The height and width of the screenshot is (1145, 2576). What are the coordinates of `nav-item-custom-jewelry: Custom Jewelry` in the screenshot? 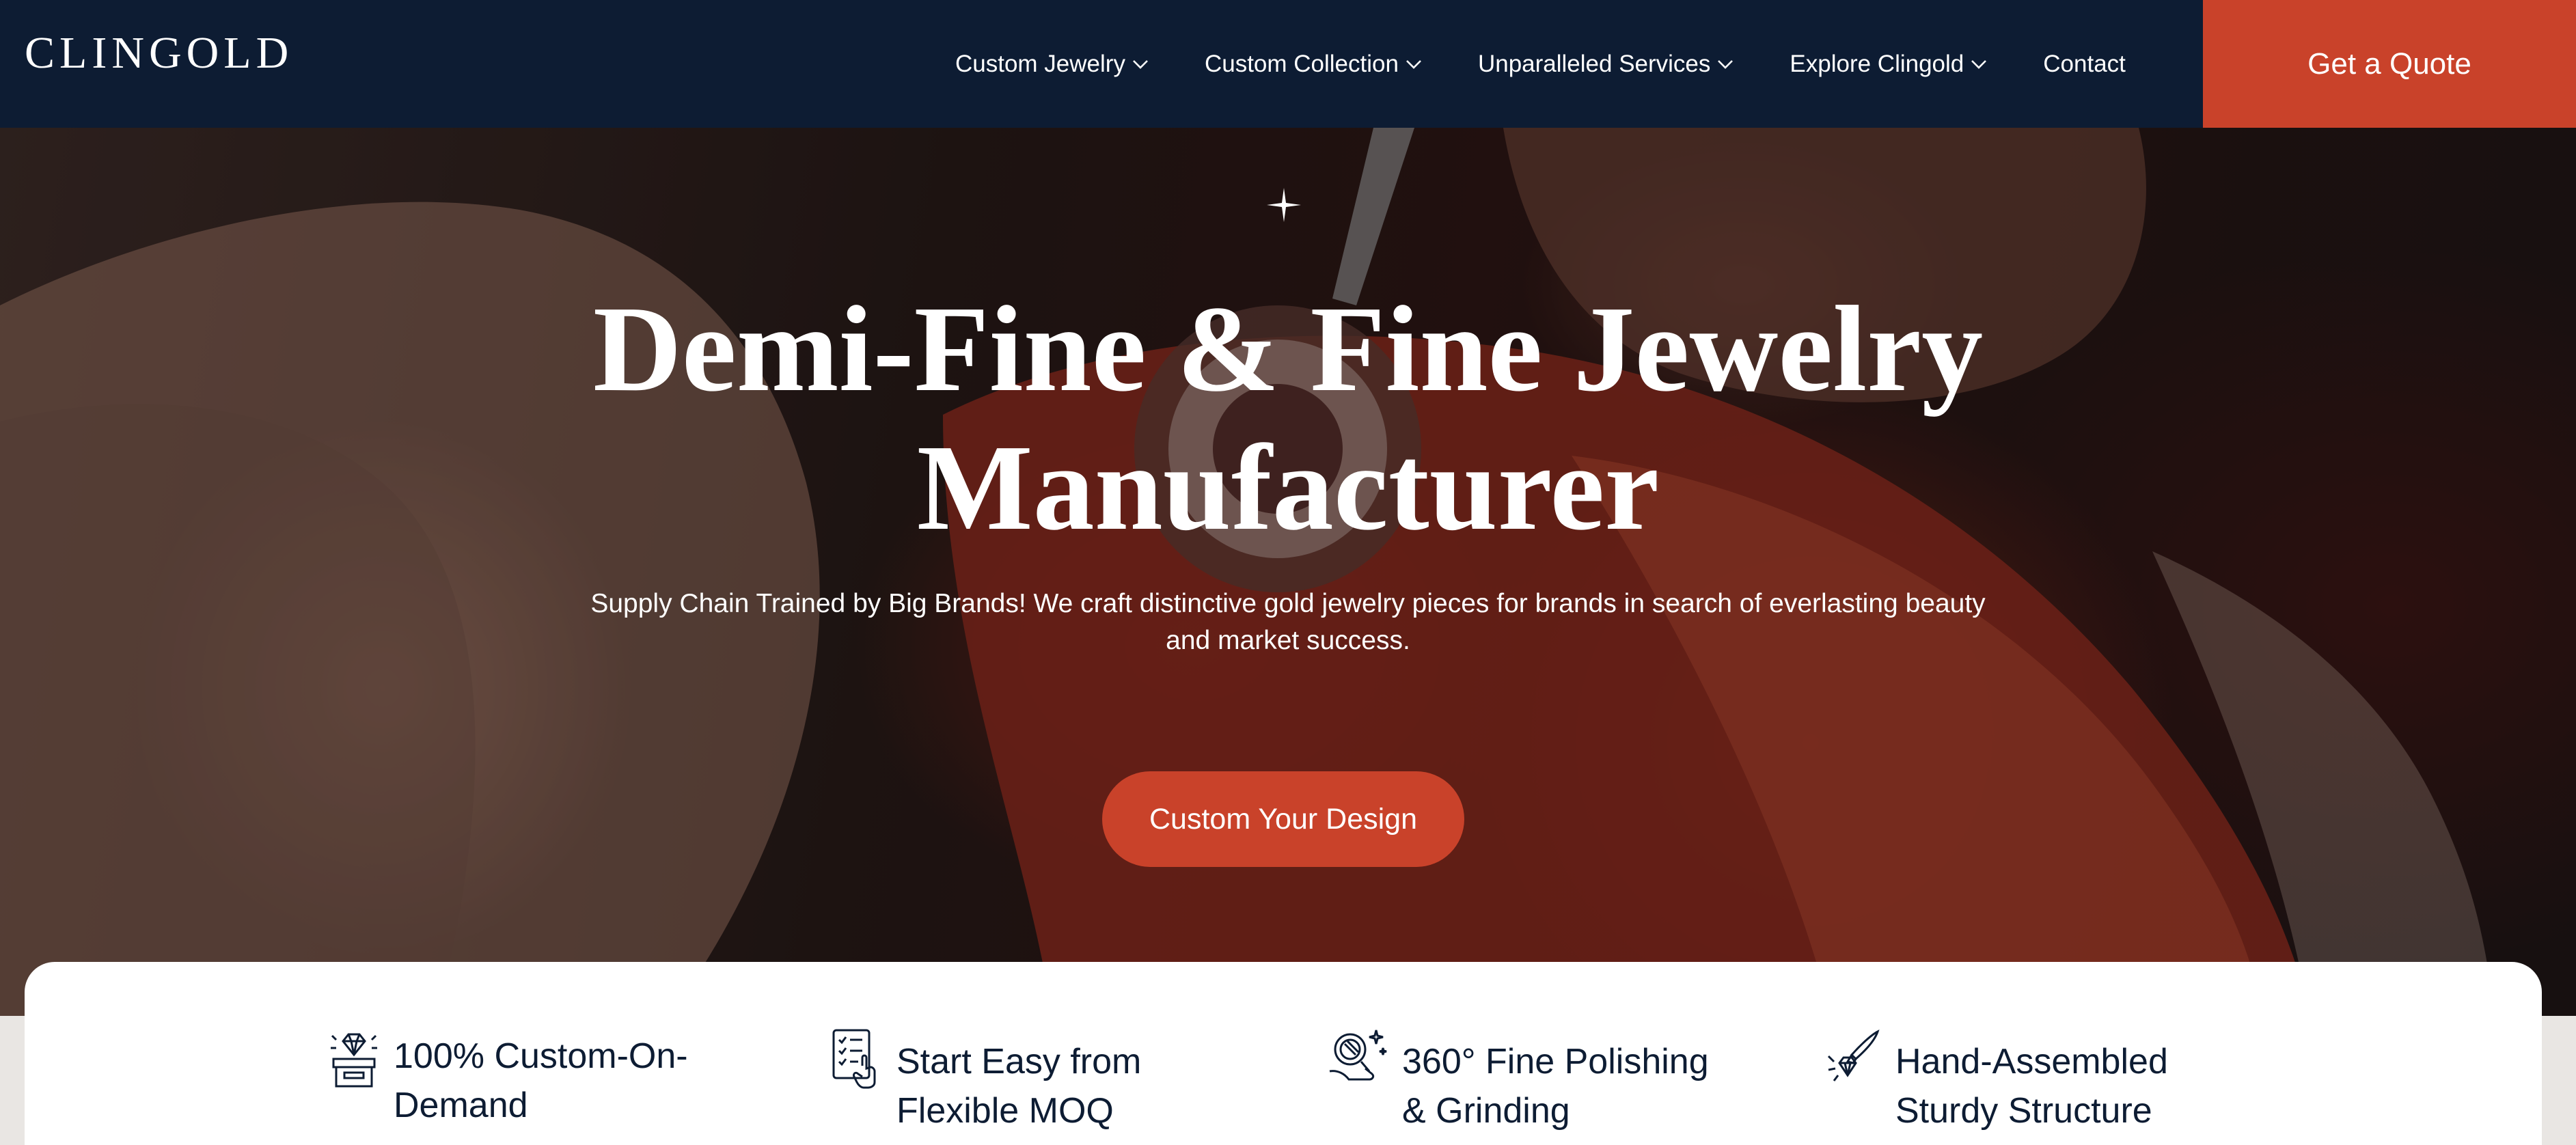 It's located at (1052, 64).